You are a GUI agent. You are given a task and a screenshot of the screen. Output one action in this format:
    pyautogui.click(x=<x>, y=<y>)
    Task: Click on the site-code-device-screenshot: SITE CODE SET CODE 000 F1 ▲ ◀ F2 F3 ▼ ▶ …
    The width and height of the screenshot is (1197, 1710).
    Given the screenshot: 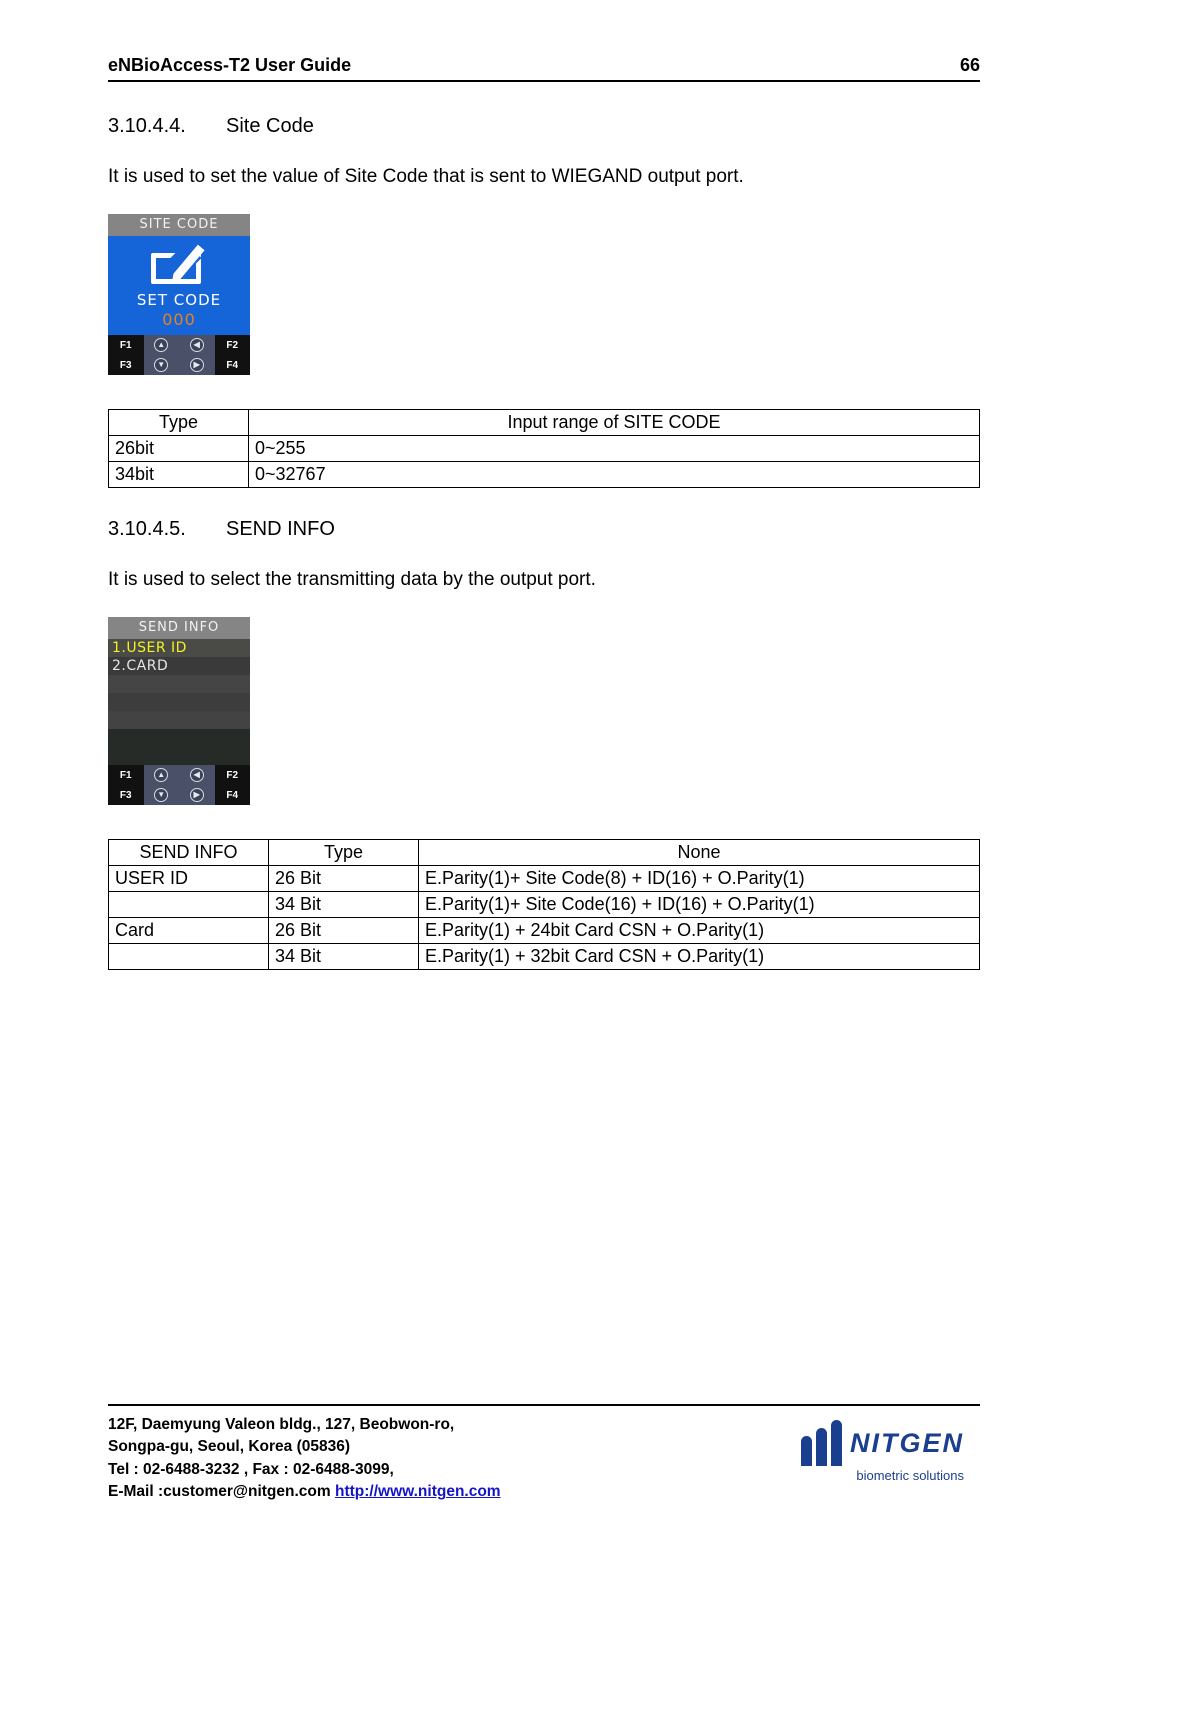 What is the action you would take?
    pyautogui.click(x=179, y=294)
    